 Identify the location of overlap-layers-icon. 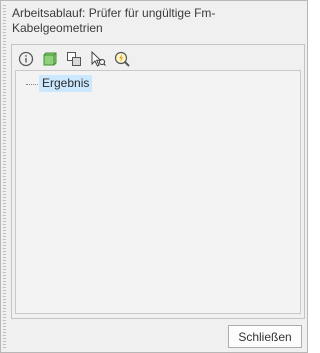
(74, 59).